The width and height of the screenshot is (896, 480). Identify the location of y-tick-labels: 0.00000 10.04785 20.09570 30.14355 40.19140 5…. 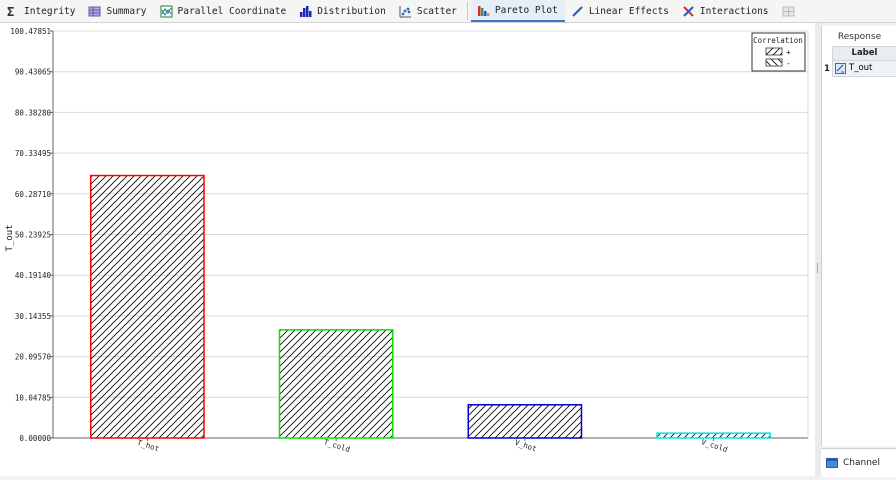
(31, 235).